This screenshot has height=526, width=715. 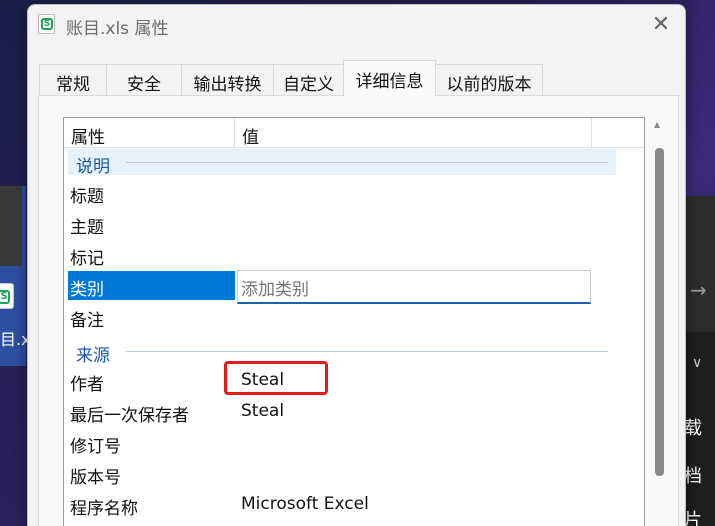 What do you see at coordinates (697, 363) in the screenshot?
I see `chevron-down-icon: ∨` at bounding box center [697, 363].